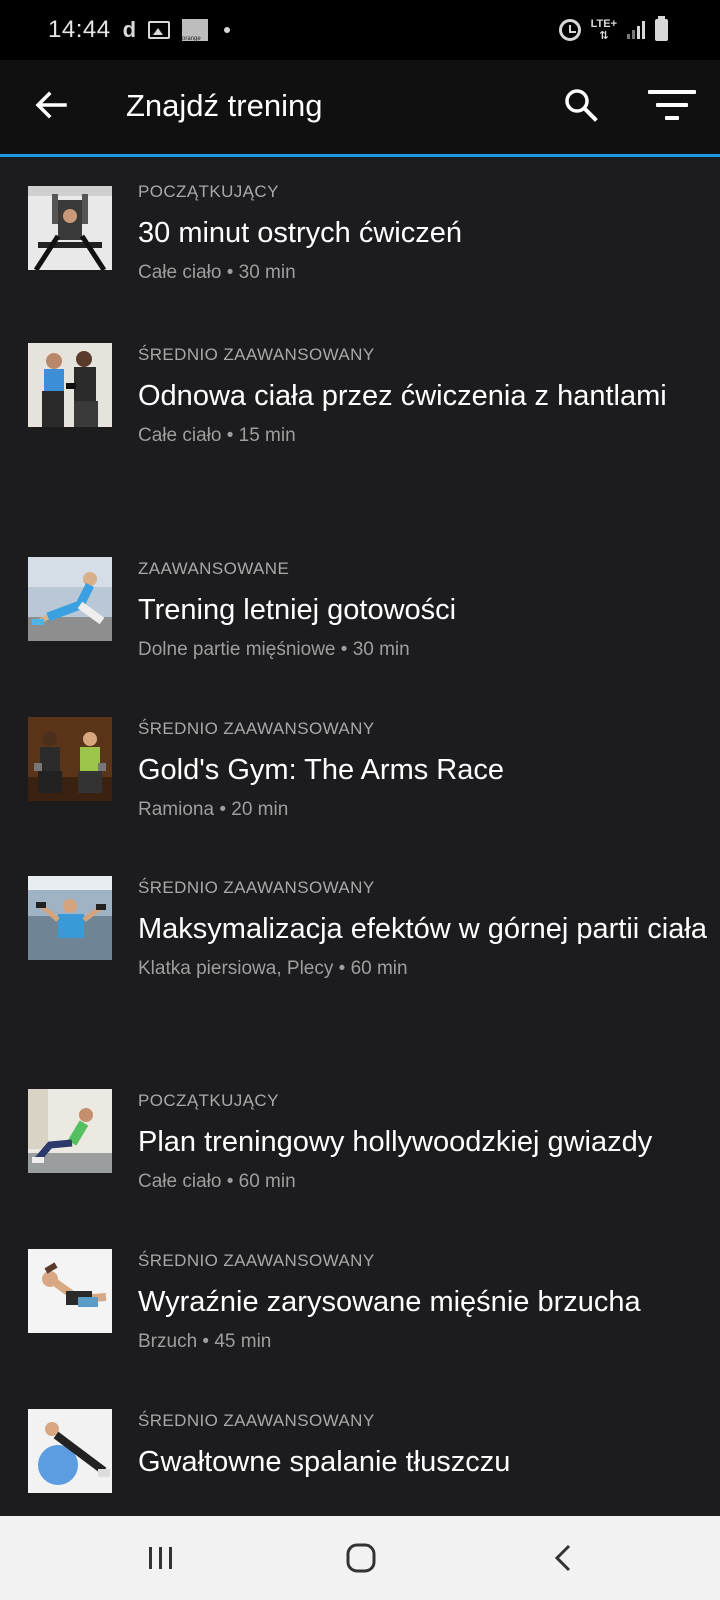  I want to click on search-icon, so click(581, 105).